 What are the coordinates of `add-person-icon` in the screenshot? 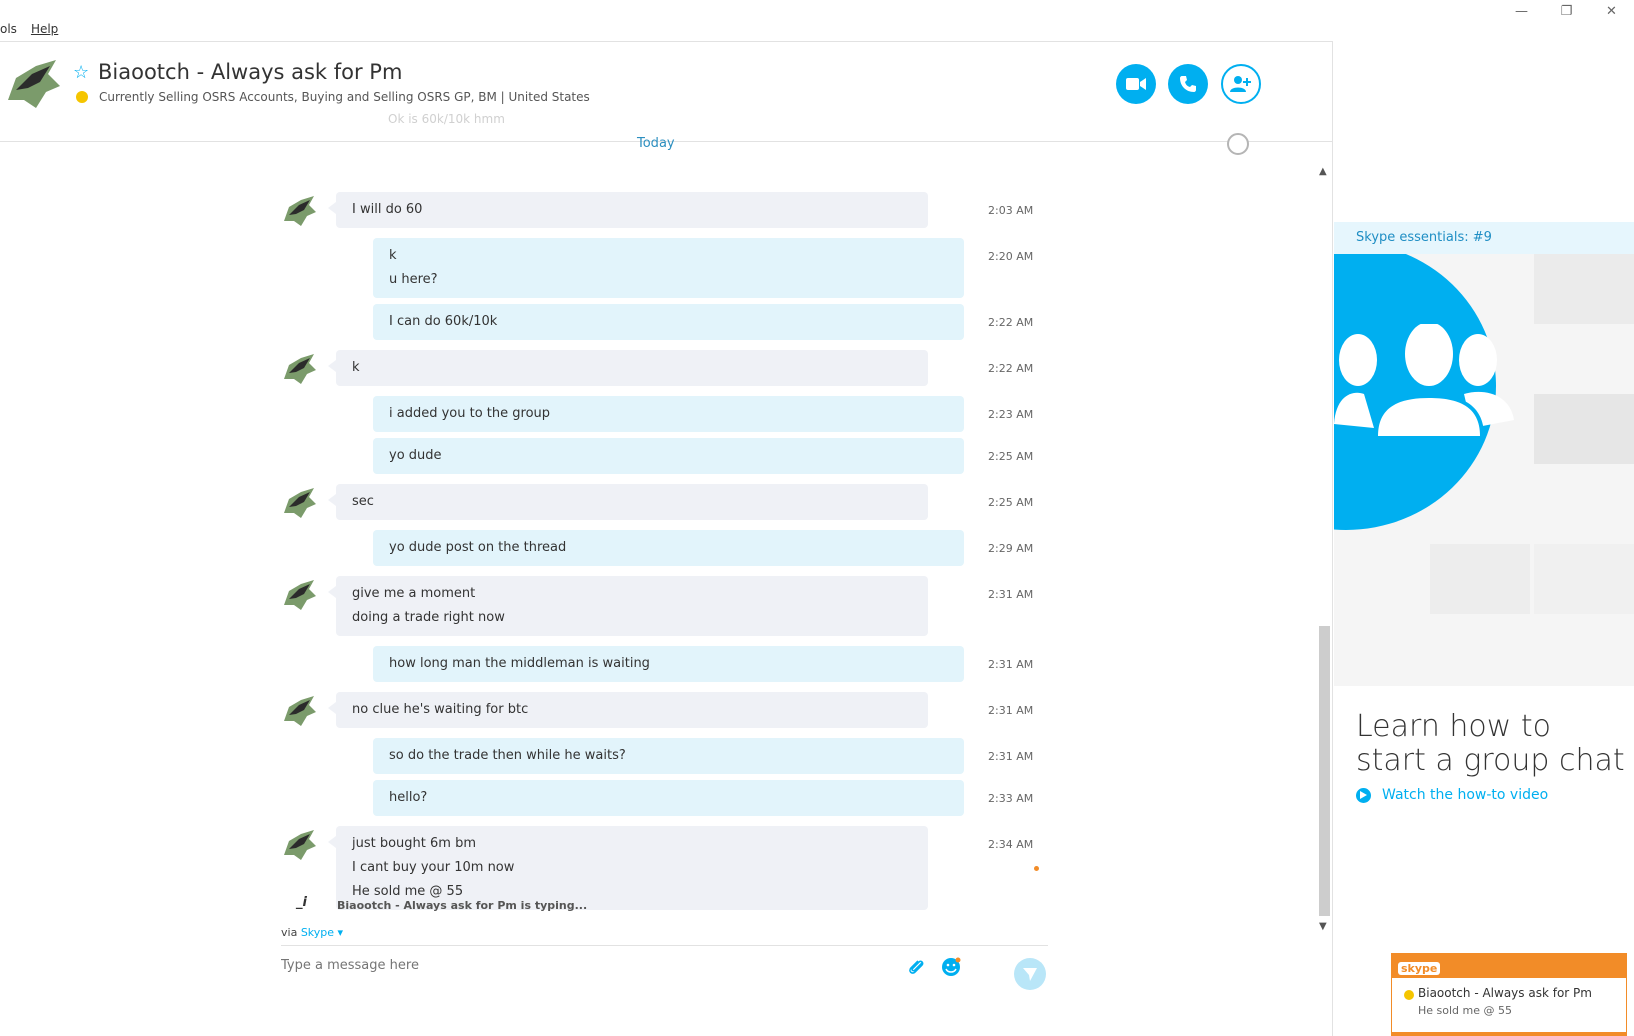 It's located at (1240, 84).